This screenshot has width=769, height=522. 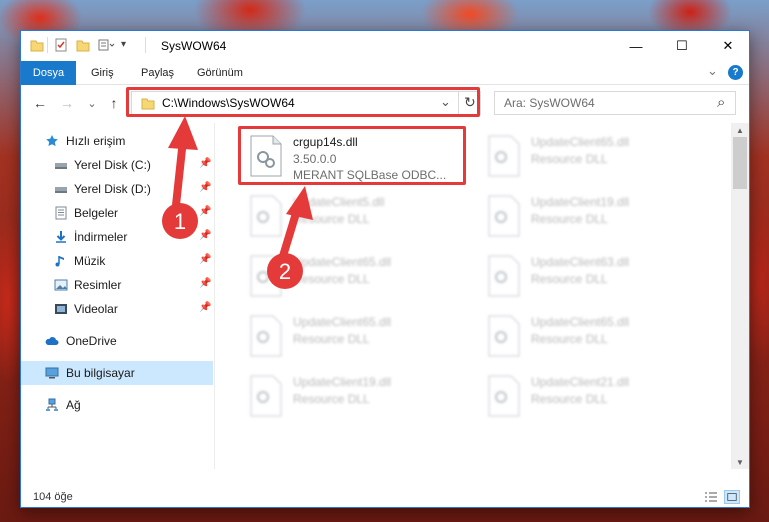 I want to click on properties-icon, so click(x=61, y=45).